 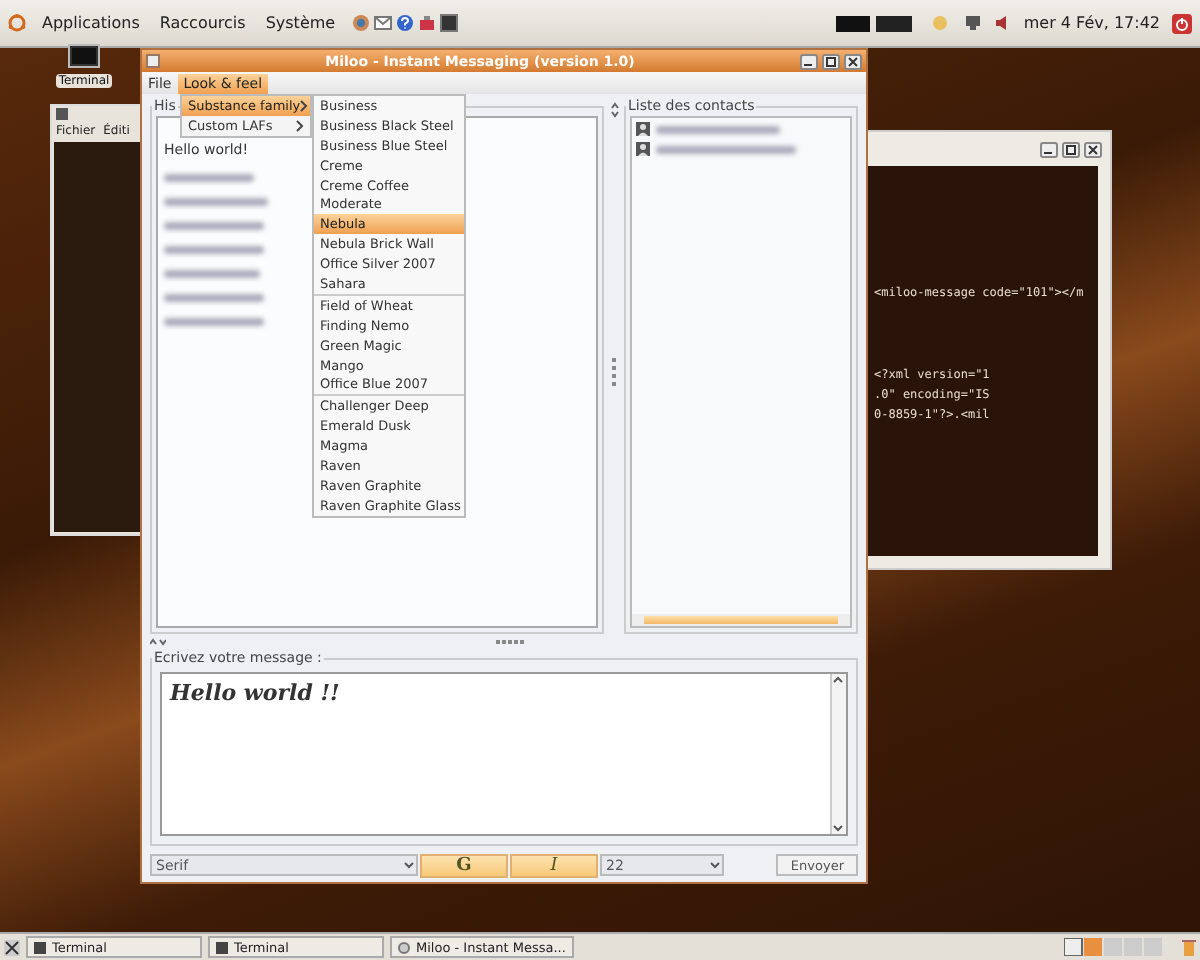 I want to click on volume-icon, so click(x=1002, y=23).